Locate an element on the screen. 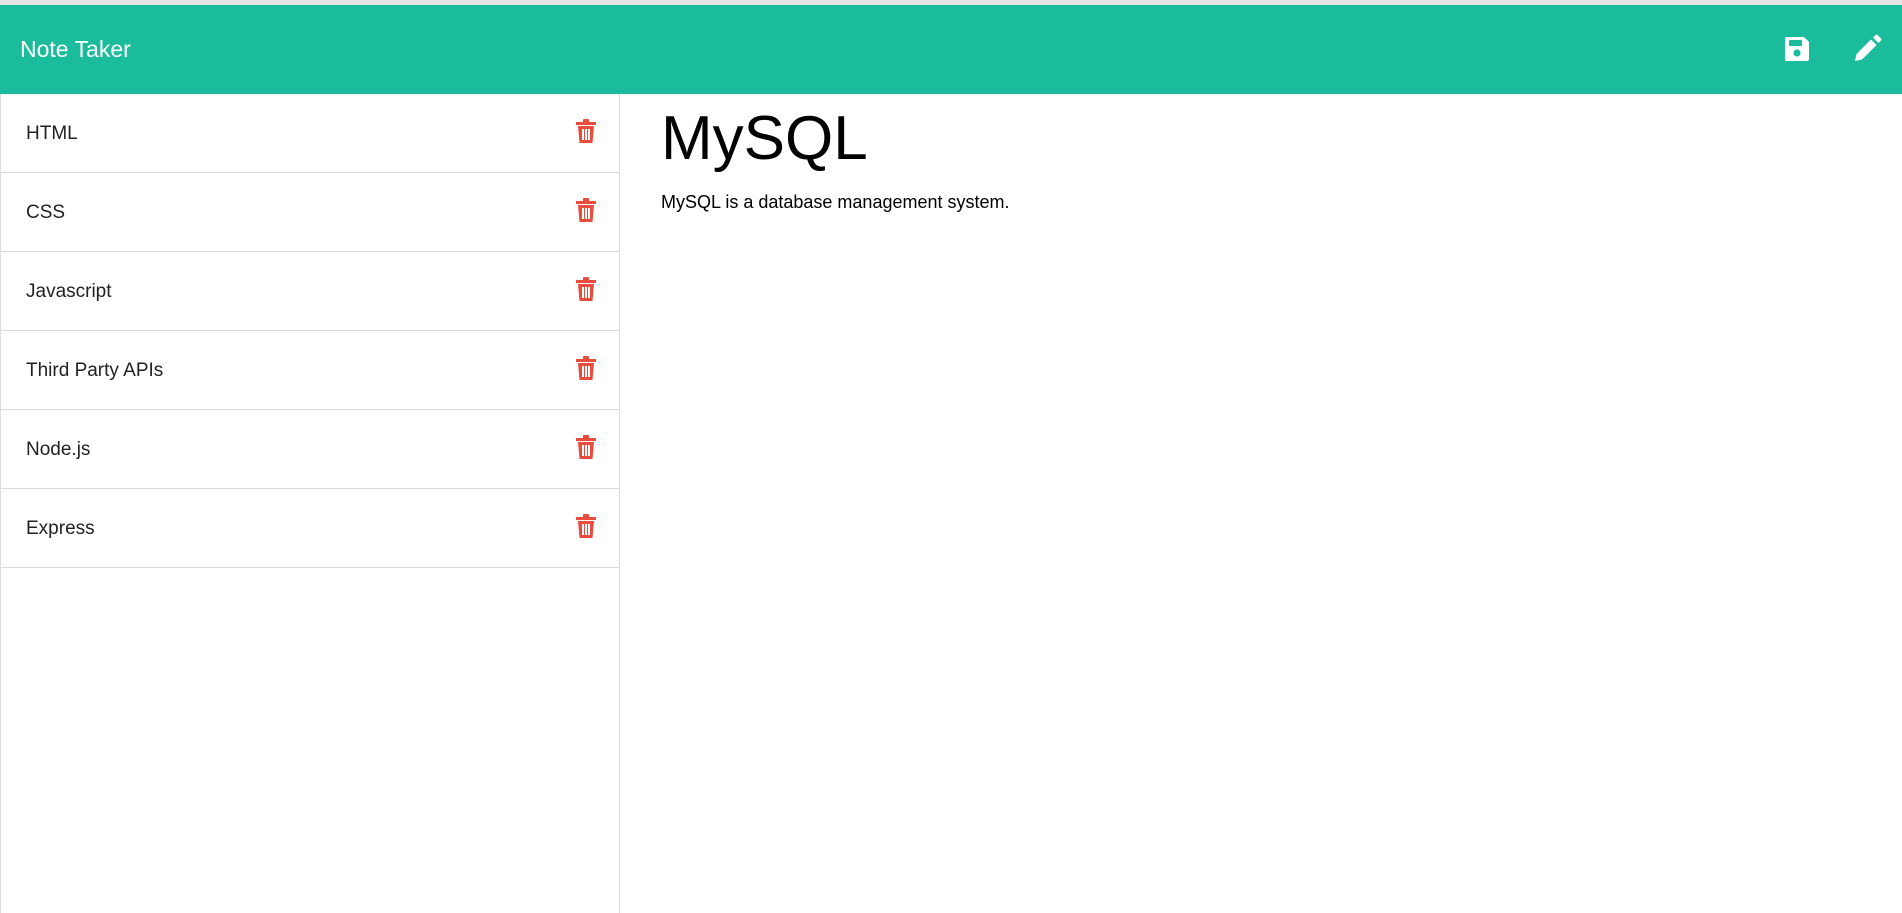 The width and height of the screenshot is (1902, 913). note-list-item: Javascript is located at coordinates (310, 291).